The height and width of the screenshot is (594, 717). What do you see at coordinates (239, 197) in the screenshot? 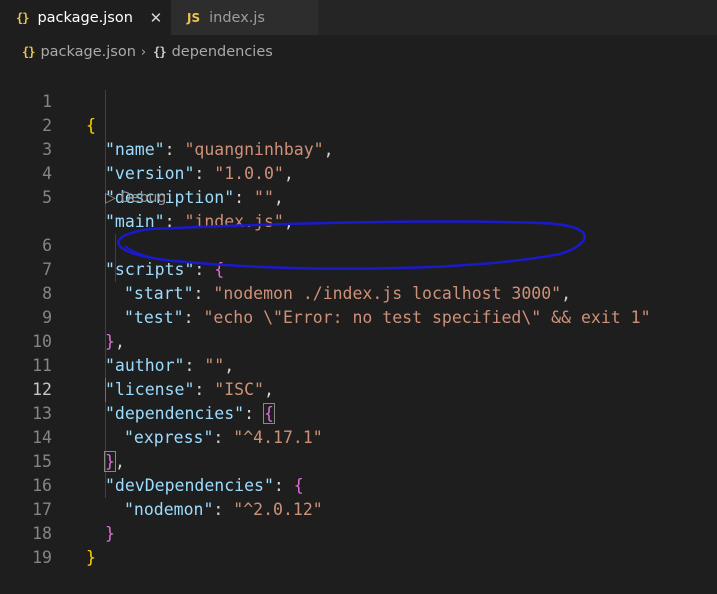
I see `colon: :` at bounding box center [239, 197].